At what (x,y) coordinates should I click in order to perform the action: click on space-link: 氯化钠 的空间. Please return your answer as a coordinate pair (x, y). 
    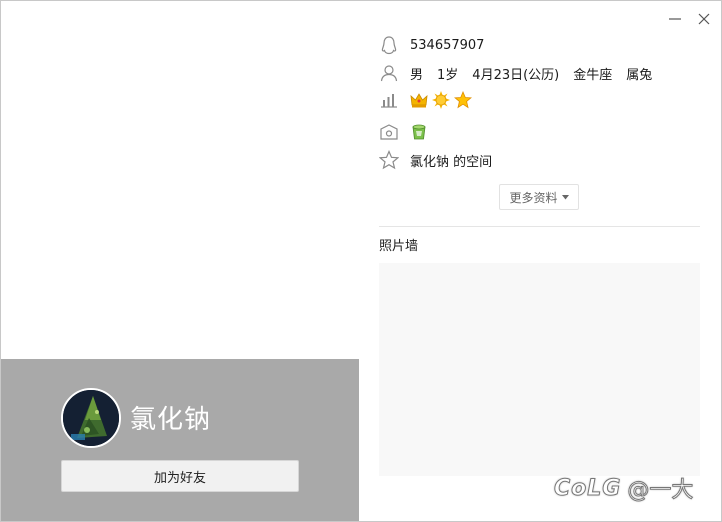
    Looking at the image, I should click on (451, 160).